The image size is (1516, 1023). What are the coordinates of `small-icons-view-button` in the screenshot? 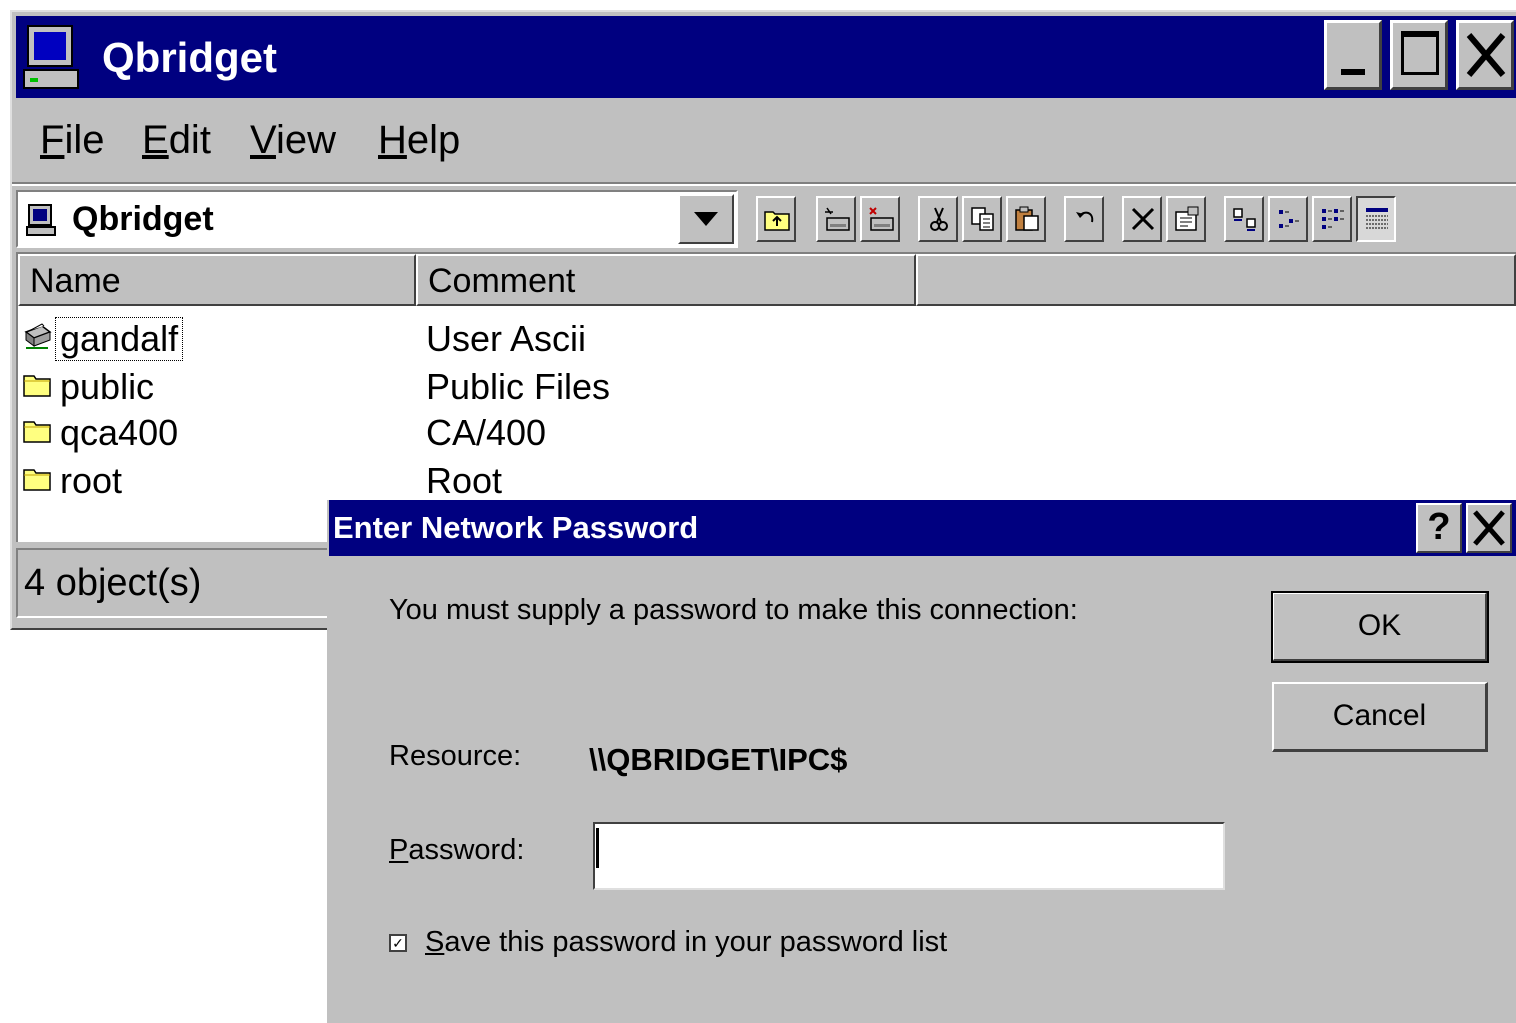 It's located at (1288, 219).